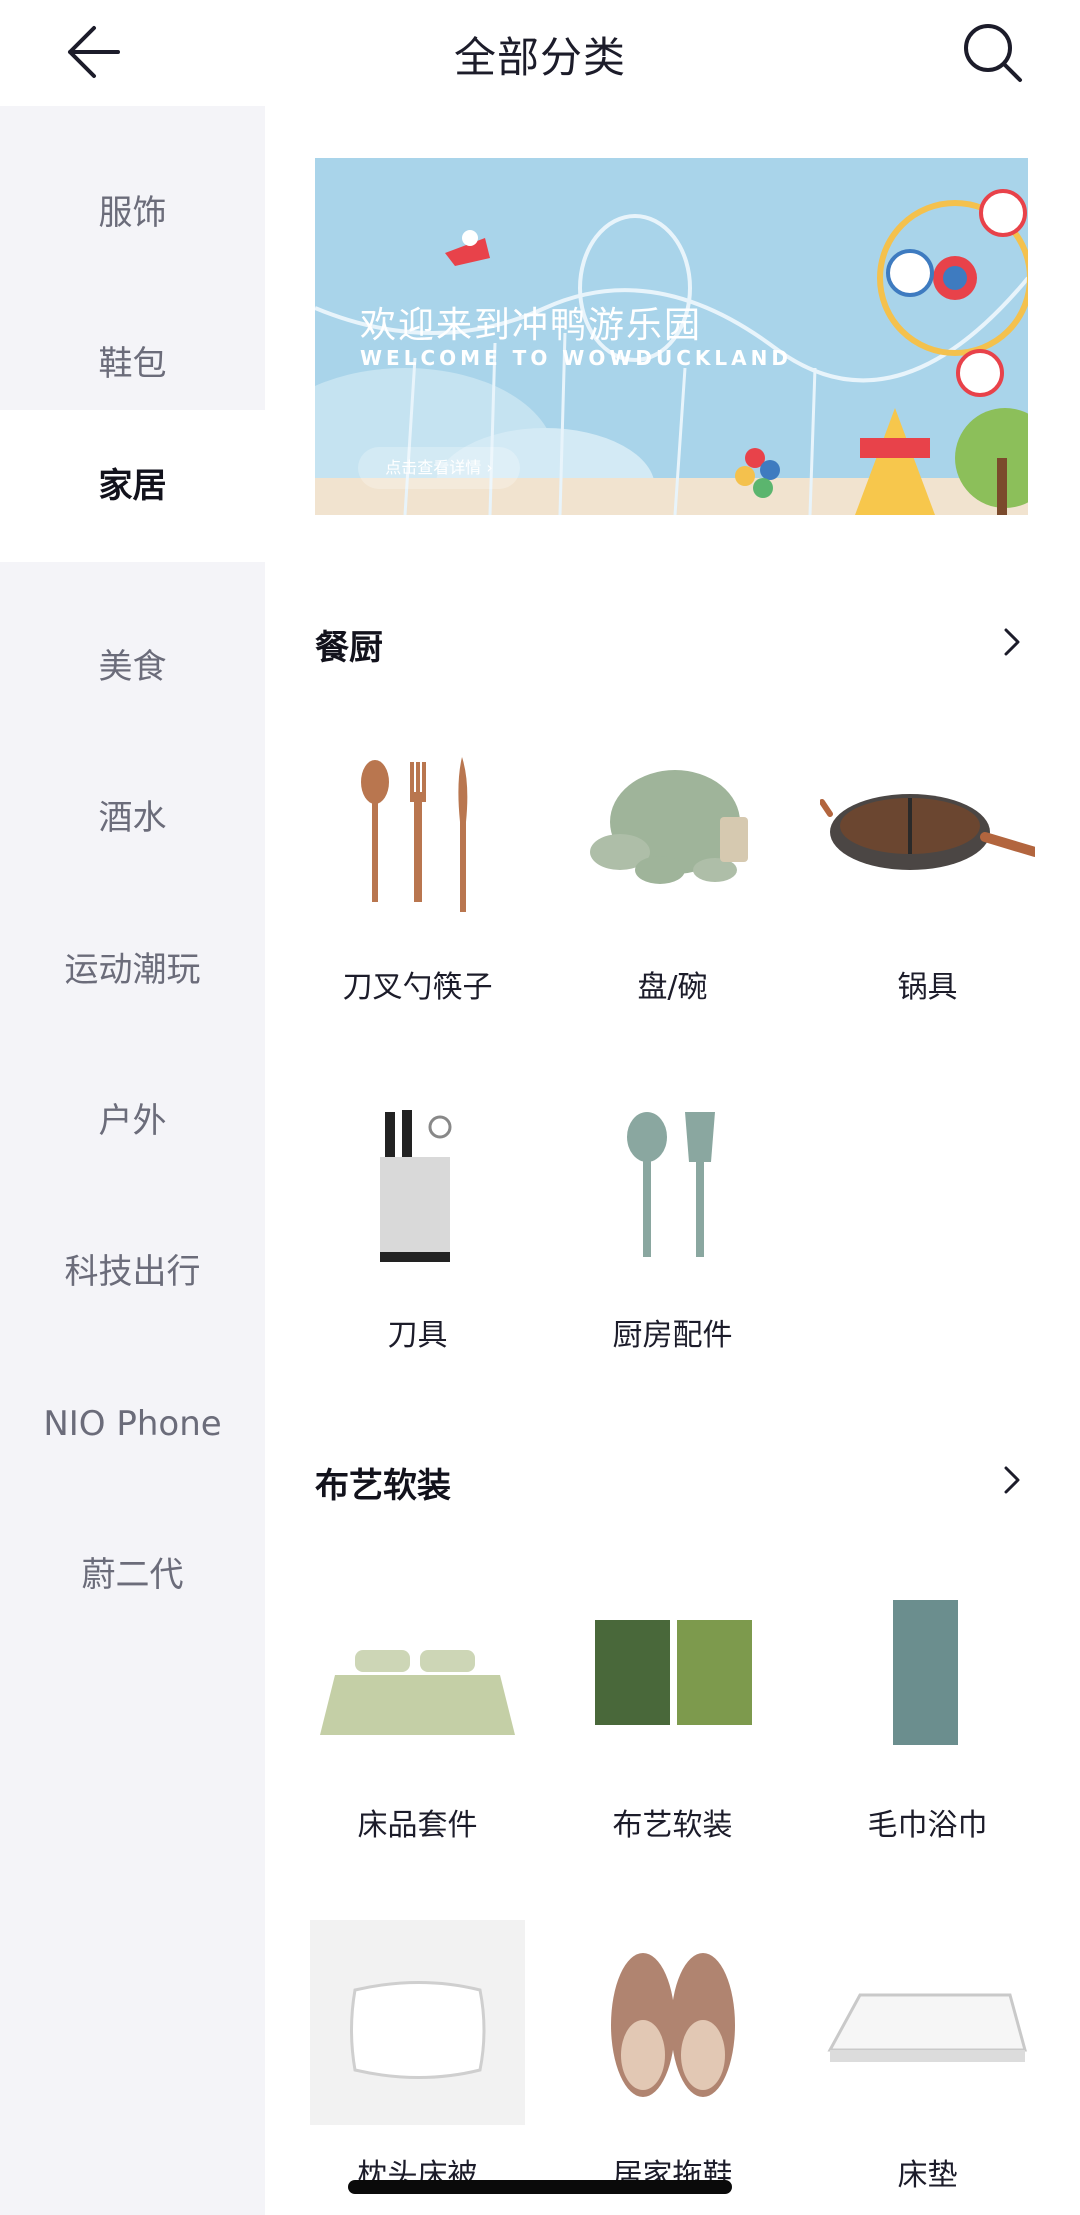 This screenshot has height=2215, width=1080. What do you see at coordinates (417, 1335) in the screenshot?
I see `category-item-label: 刀具` at bounding box center [417, 1335].